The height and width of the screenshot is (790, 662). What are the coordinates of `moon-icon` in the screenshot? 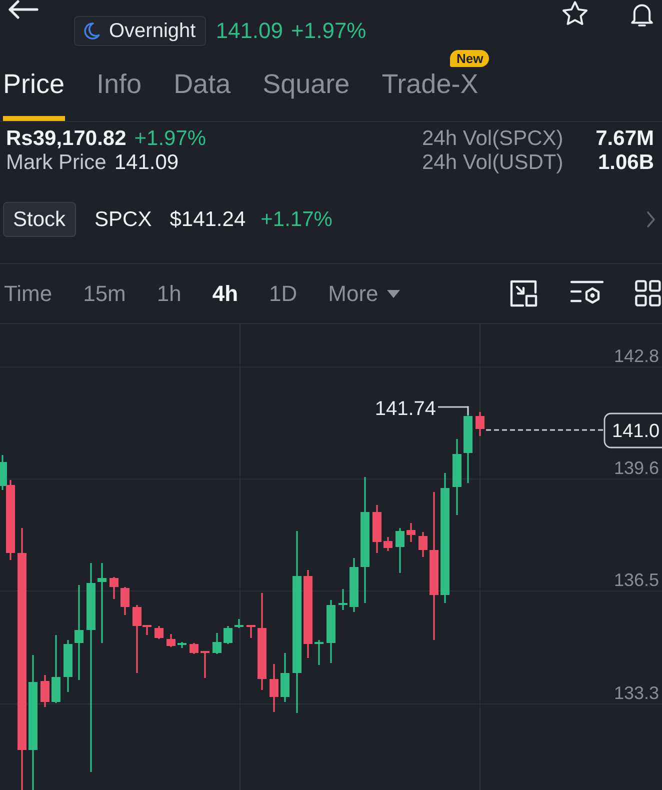 It's located at (92, 31).